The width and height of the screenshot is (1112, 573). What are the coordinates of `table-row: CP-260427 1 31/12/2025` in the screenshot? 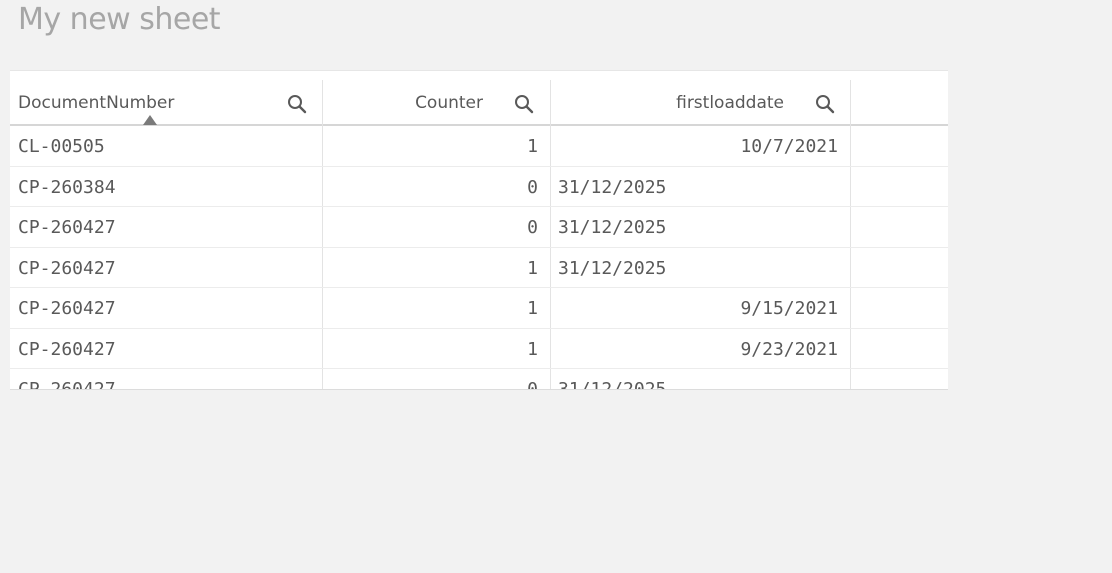 It's located at (479, 268).